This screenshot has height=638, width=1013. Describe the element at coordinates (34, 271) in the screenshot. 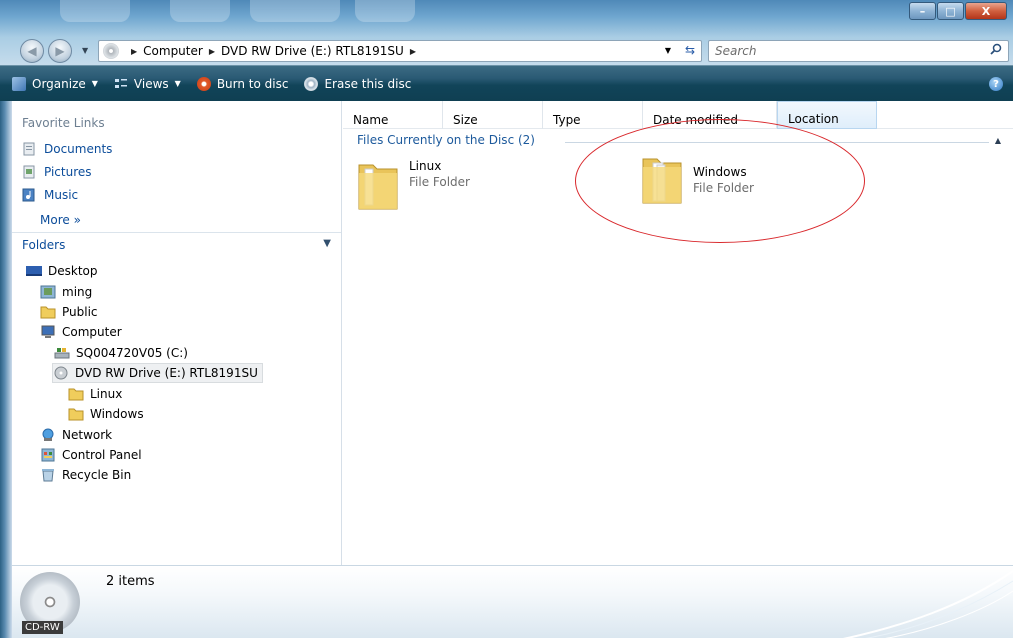

I see `desktop-icon` at that location.